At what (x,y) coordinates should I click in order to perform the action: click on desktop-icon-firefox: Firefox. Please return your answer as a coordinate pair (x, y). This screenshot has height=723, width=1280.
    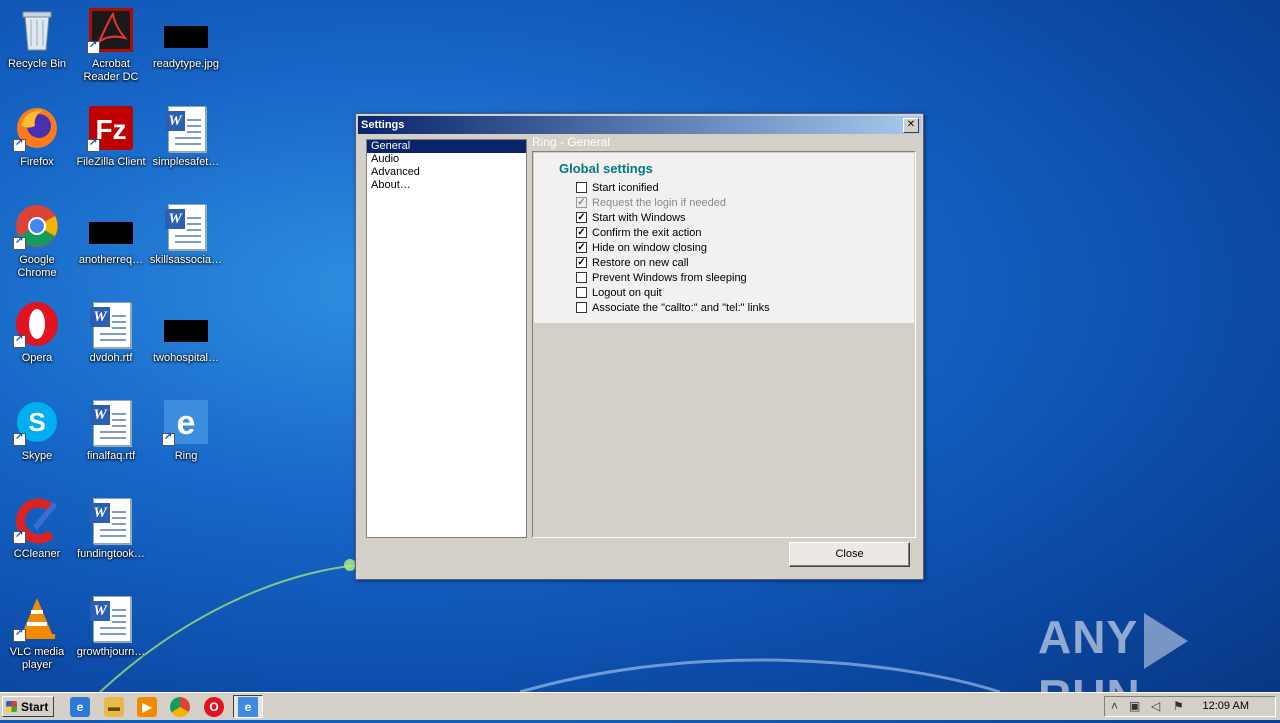
    Looking at the image, I should click on (37, 136).